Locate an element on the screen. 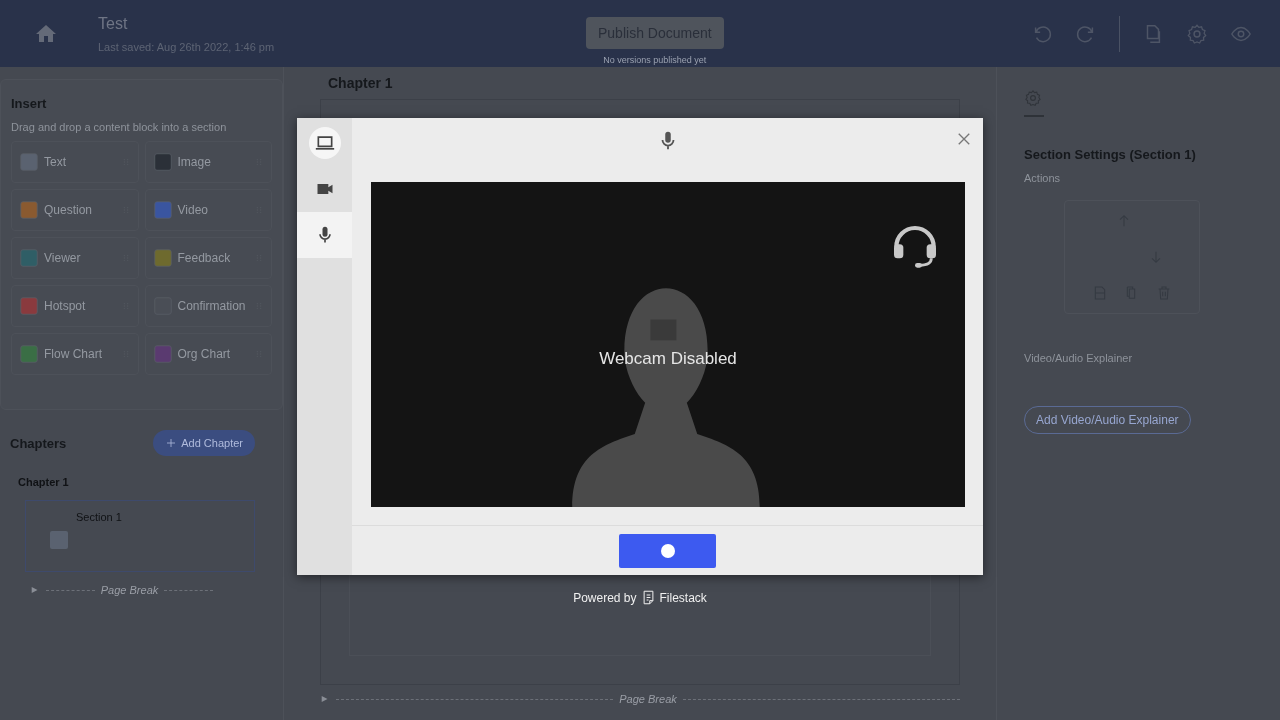  content-block: Hotspot is located at coordinates (75, 306).